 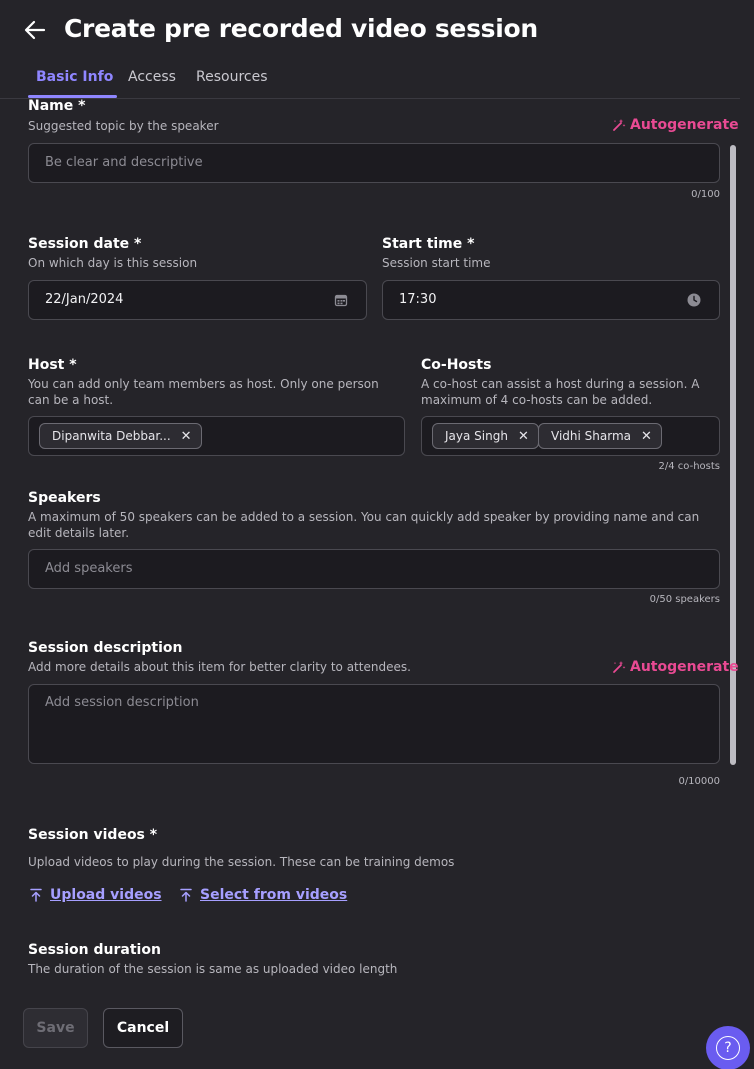 I want to click on co-host-chip-label: Jaya Singh, so click(x=476, y=436).